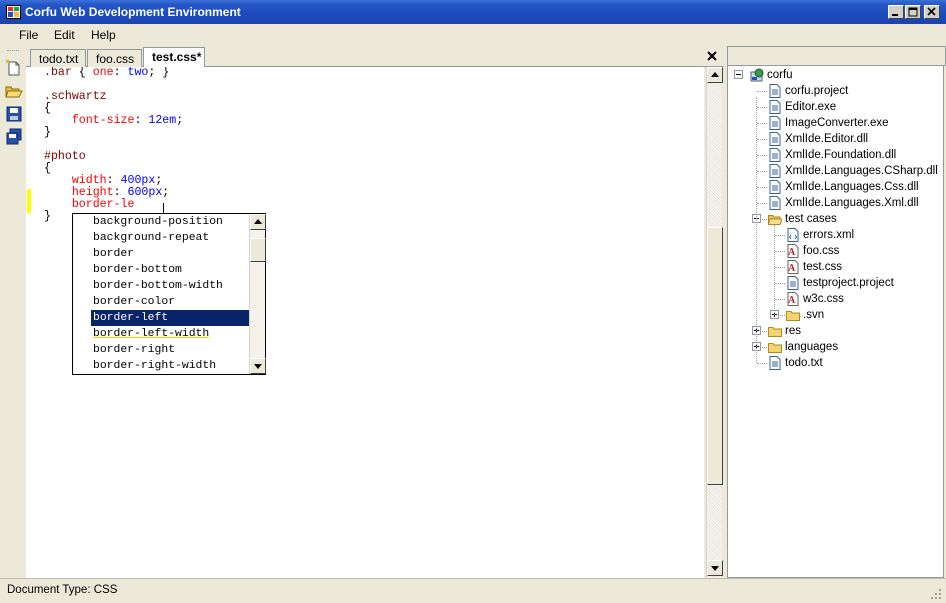 This screenshot has width=946, height=603. I want to click on open-file-button, so click(14, 91).